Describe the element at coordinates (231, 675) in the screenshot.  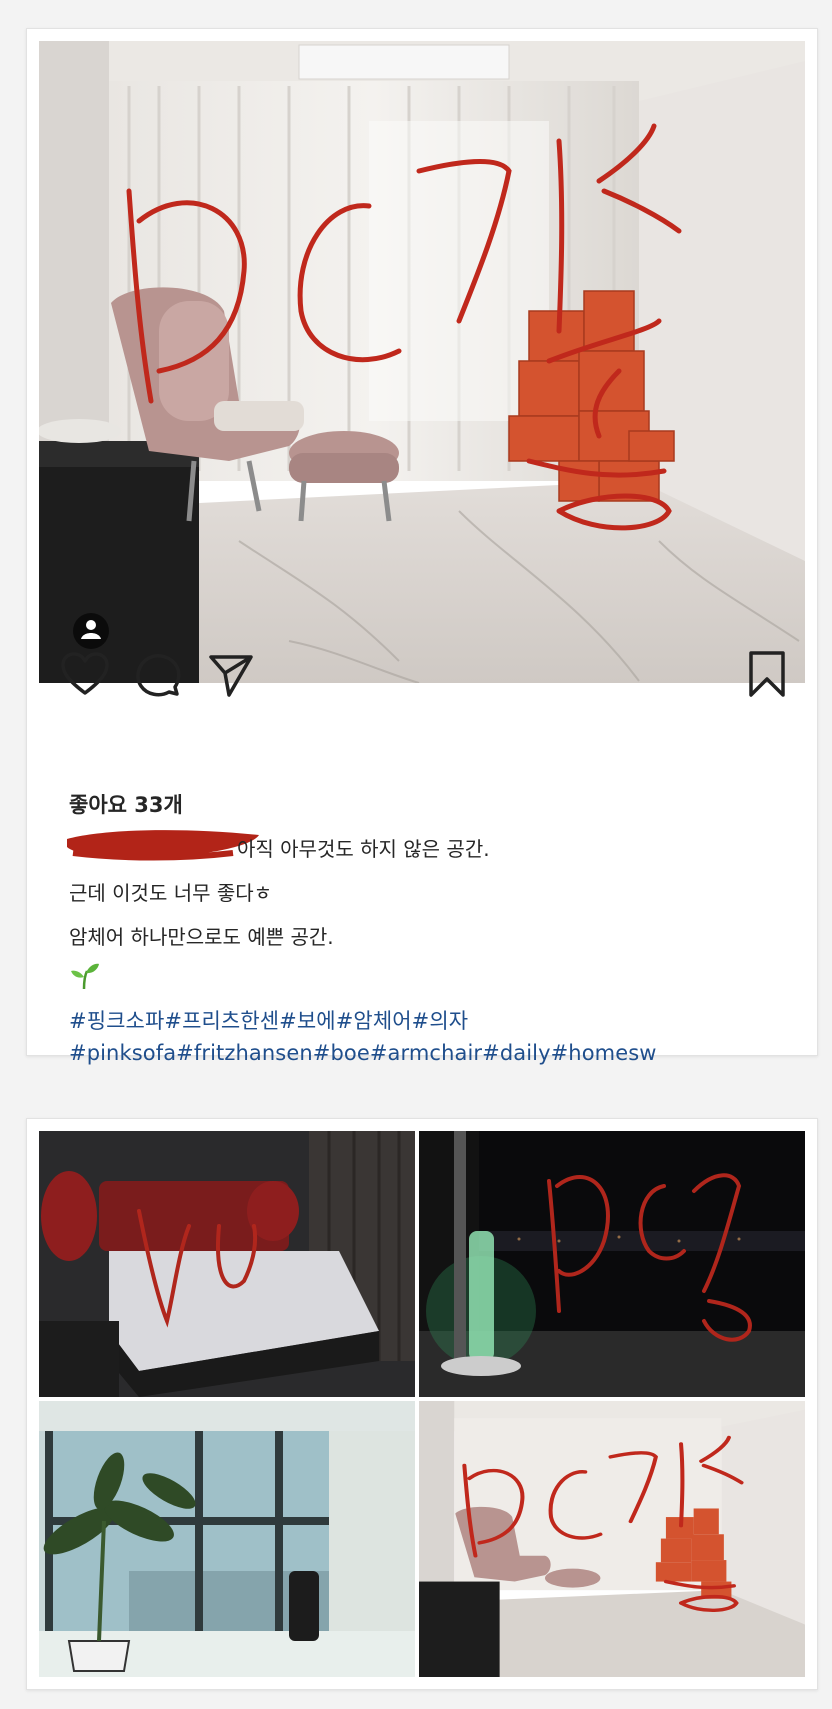
I see `share-icon` at that location.